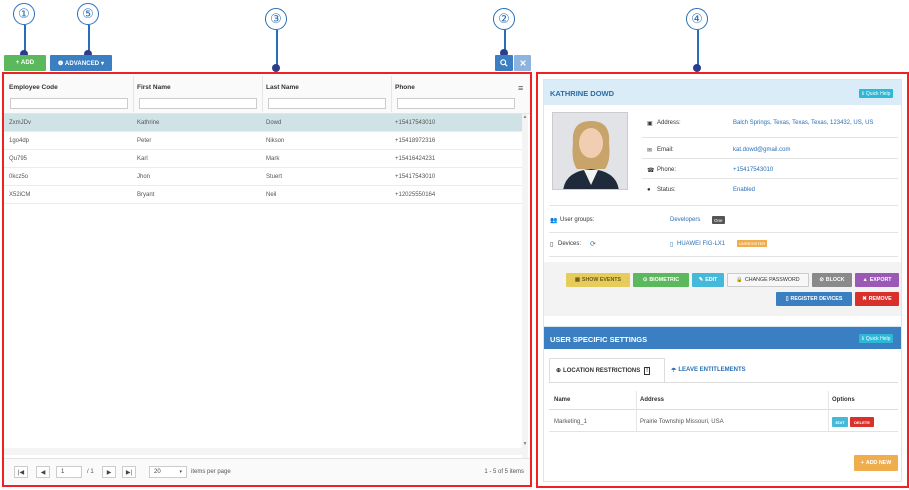 The width and height of the screenshot is (909, 490). Describe the element at coordinates (593, 244) in the screenshot. I see `refresh-icon: ⟳` at that location.